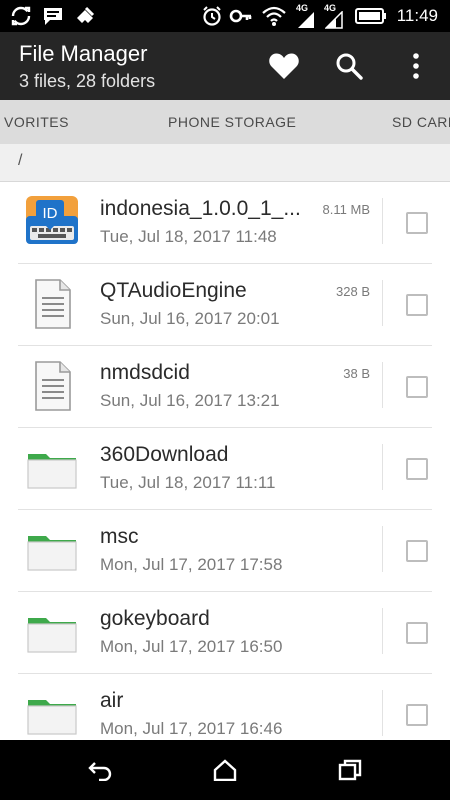 The width and height of the screenshot is (450, 800). I want to click on back-icon, so click(100, 771).